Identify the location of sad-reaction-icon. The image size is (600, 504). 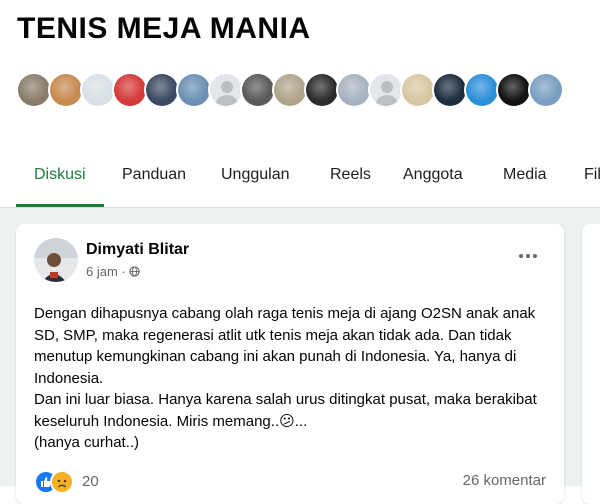
(62, 482).